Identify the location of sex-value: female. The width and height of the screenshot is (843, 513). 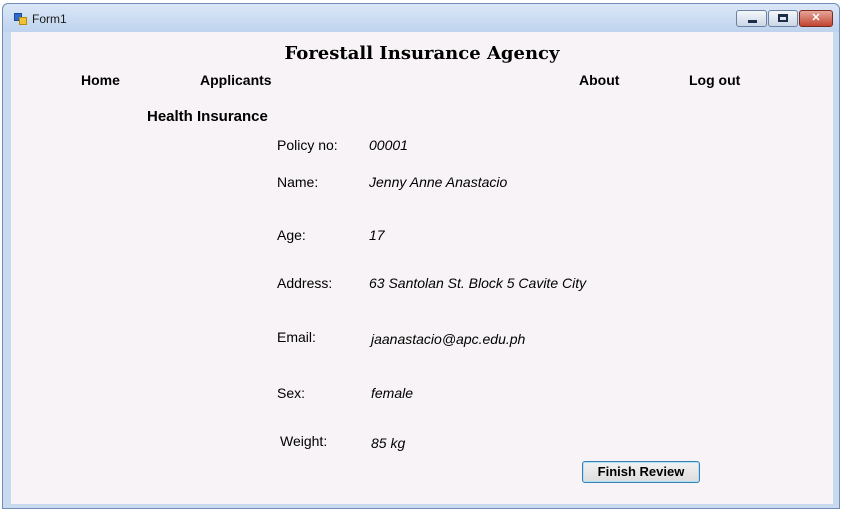
(392, 393).